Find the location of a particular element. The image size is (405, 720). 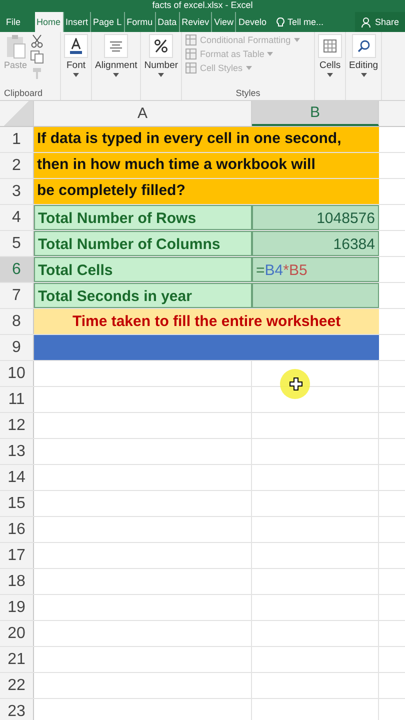

ribbon-button: Number is located at coordinates (161, 55).